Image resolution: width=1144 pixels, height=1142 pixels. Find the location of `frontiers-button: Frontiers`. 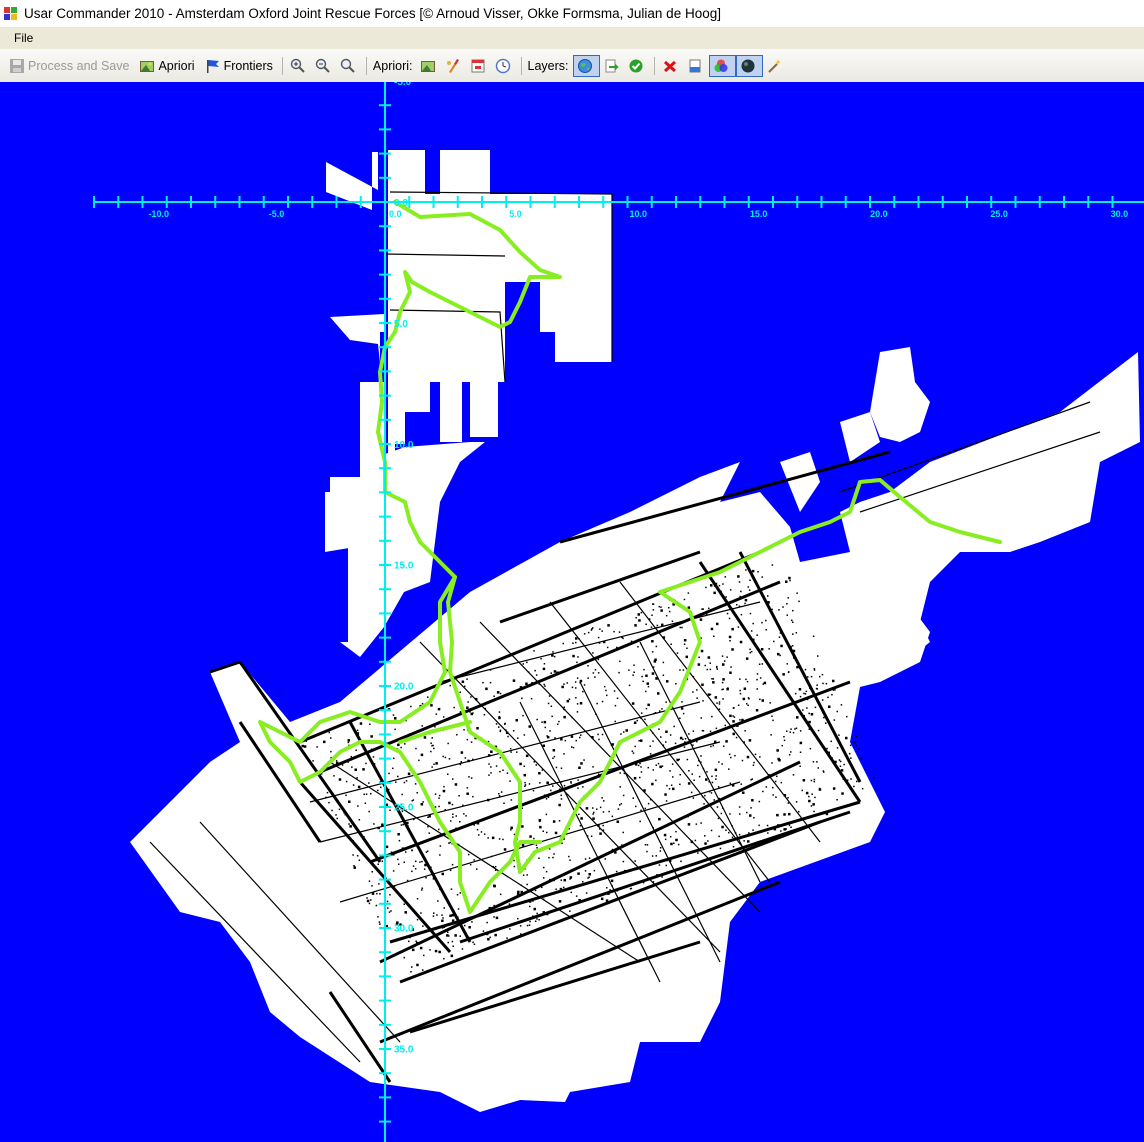

frontiers-button: Frontiers is located at coordinates (239, 66).